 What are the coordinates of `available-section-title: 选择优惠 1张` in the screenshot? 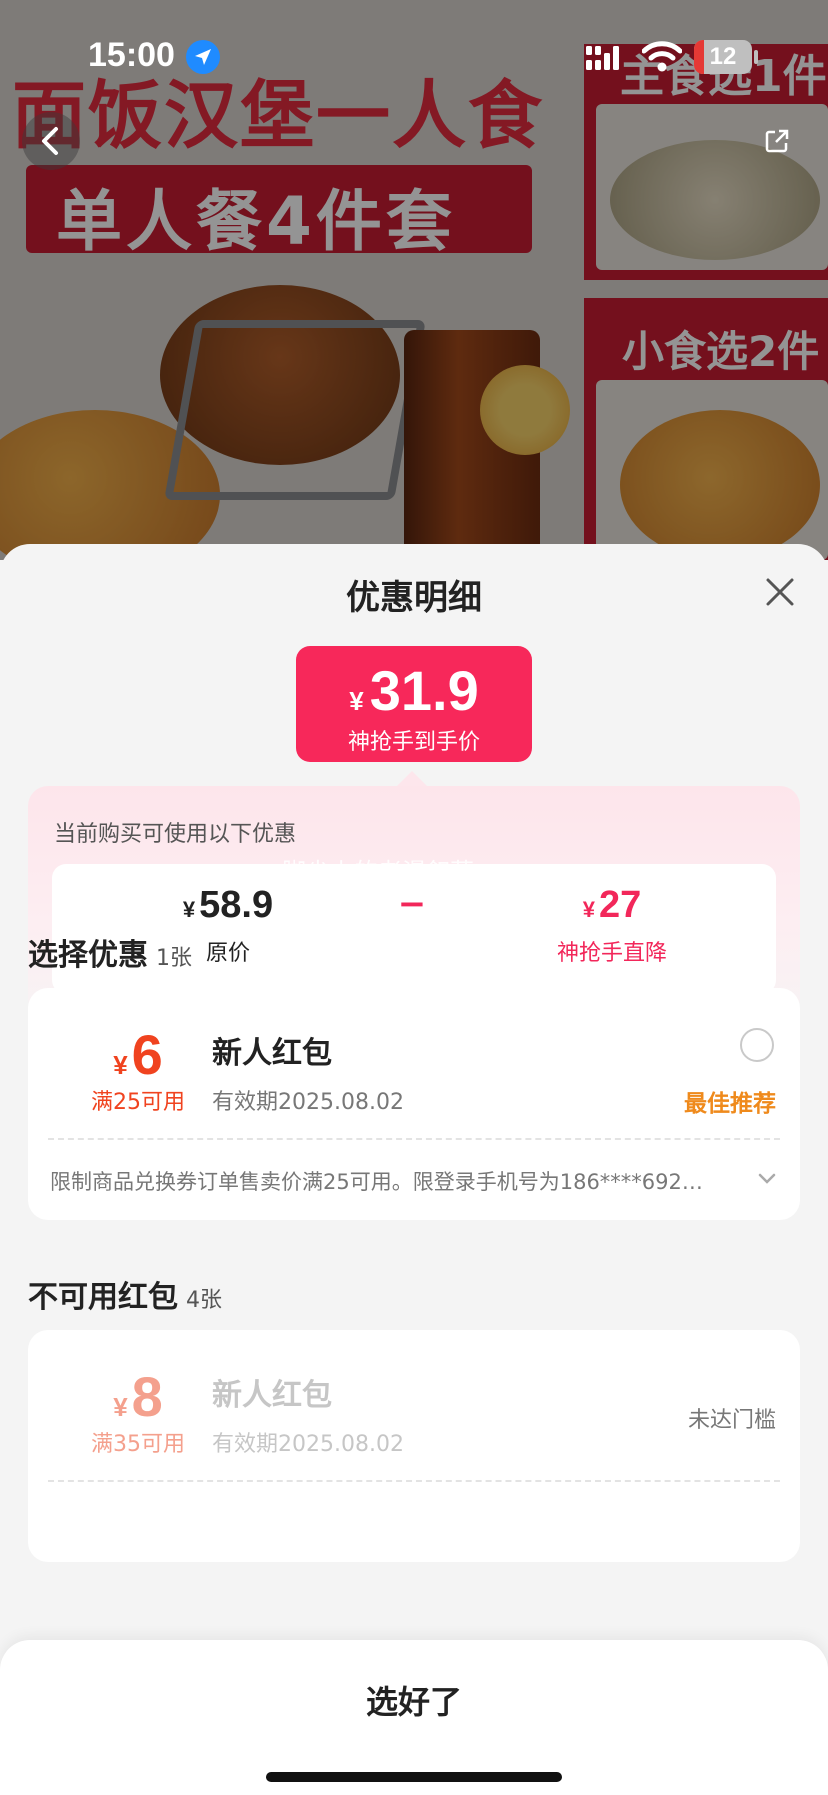 It's located at (110, 952).